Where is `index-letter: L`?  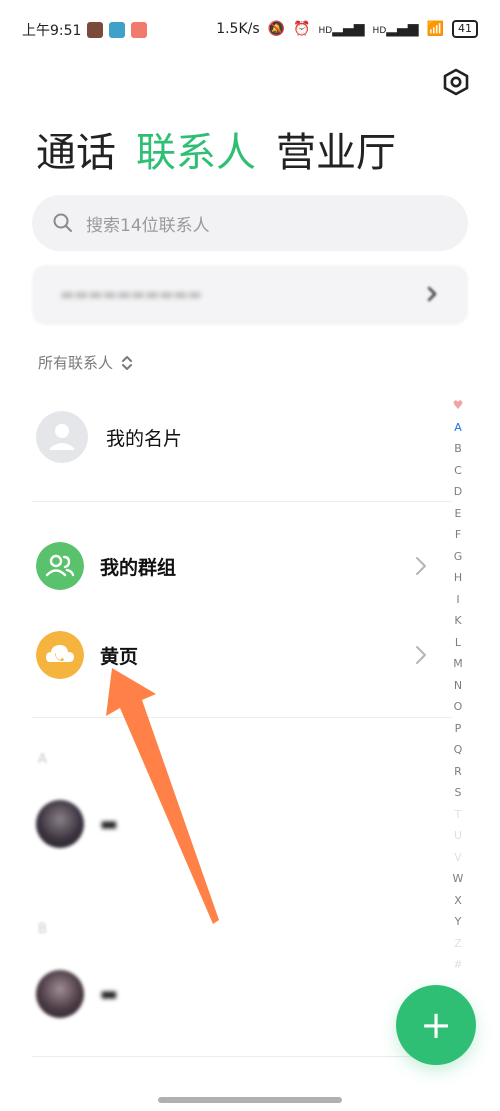 index-letter: L is located at coordinates (458, 643).